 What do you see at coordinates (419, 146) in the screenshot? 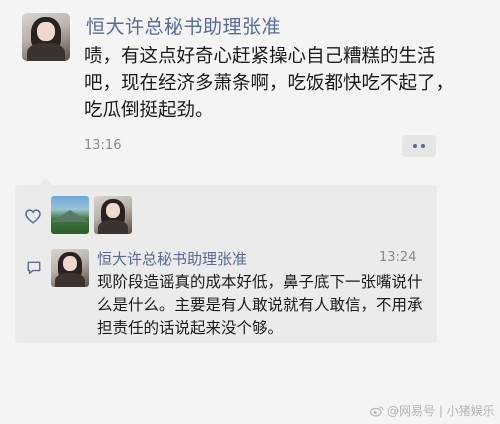
I see `more-actions-button` at bounding box center [419, 146].